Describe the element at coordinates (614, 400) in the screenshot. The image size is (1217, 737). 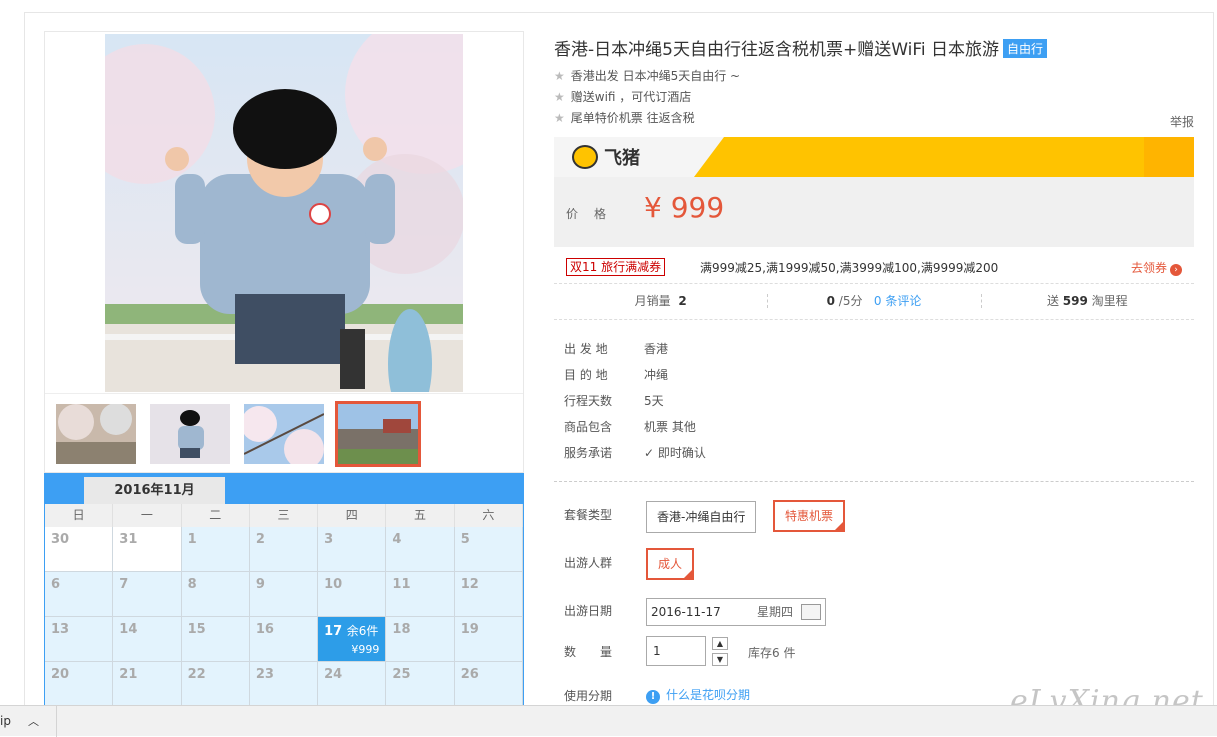
I see `info-row-days: 行程天数 5天` at that location.